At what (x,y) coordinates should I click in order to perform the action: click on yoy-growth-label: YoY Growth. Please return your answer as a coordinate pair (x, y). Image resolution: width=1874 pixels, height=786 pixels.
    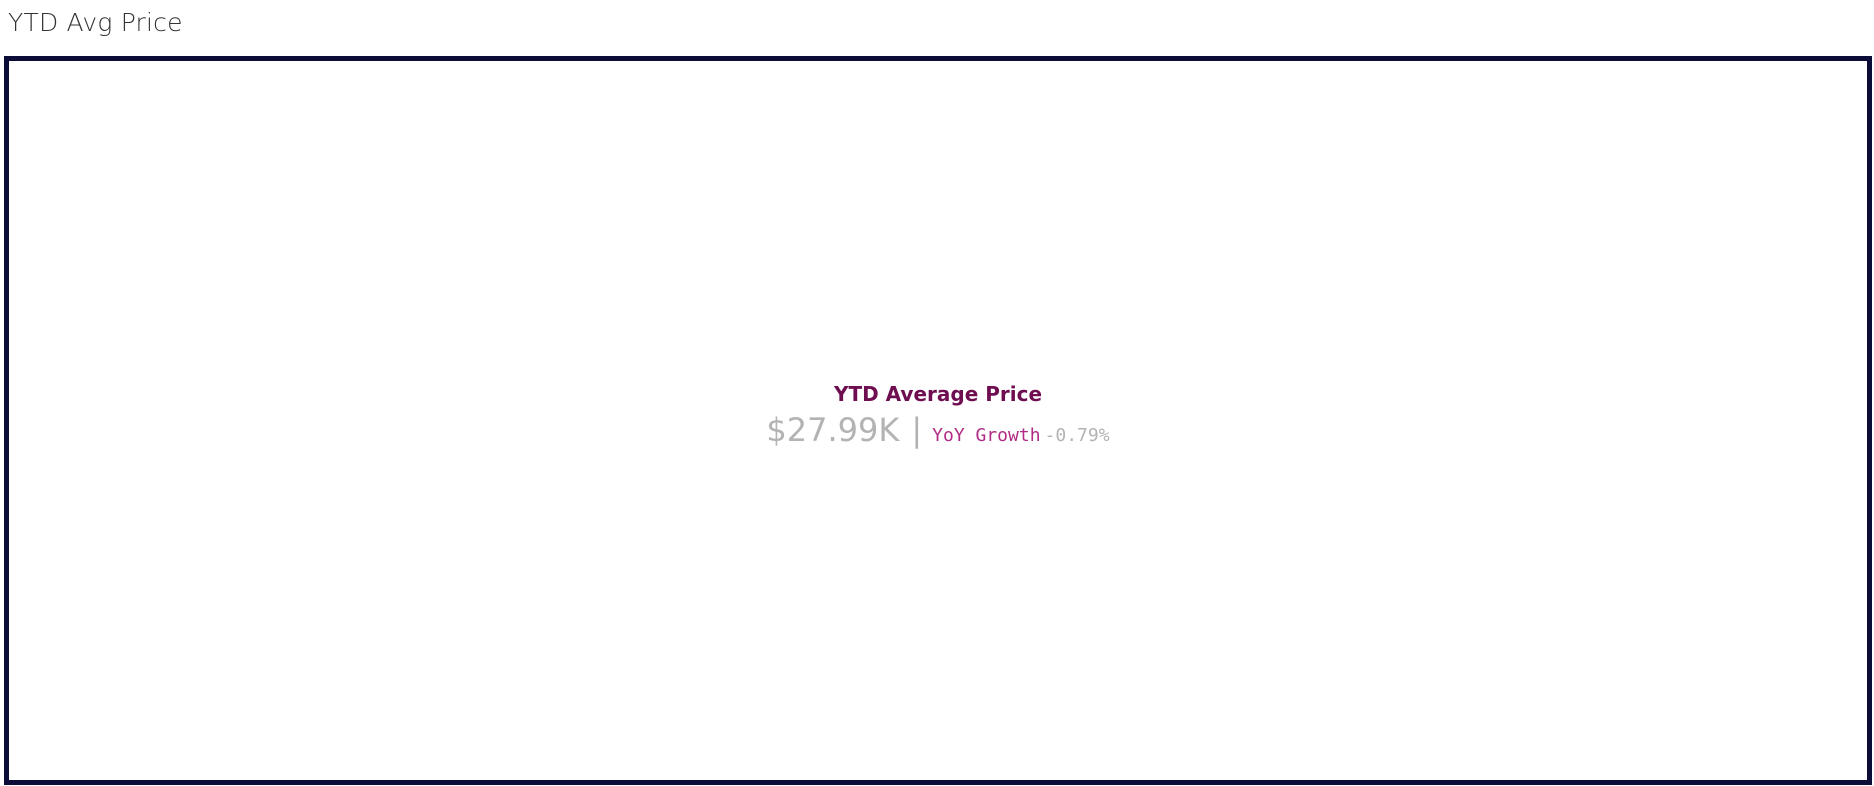
    Looking at the image, I should click on (986, 435).